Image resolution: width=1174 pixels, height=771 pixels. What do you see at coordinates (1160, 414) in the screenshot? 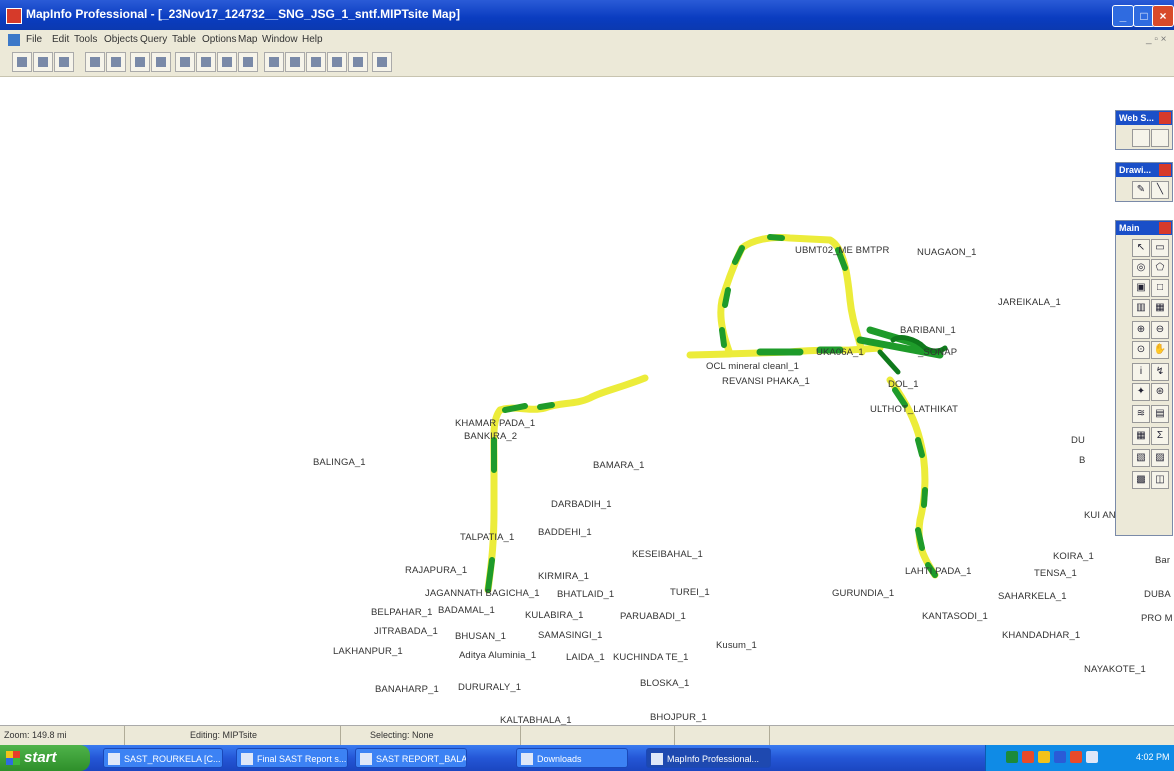
I see `ruler-icon: ▤` at bounding box center [1160, 414].